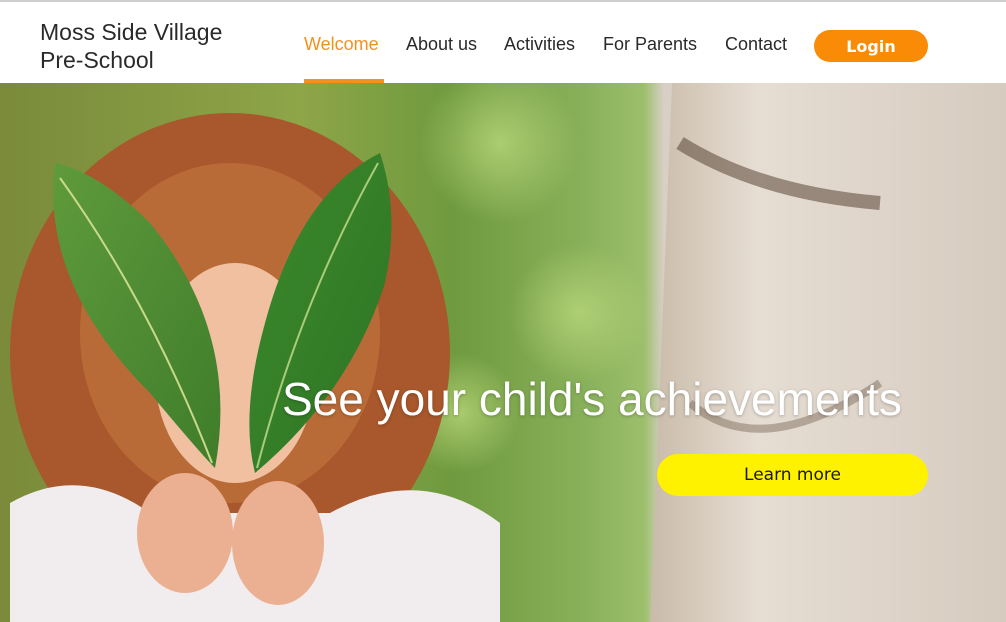 This screenshot has height=622, width=1006. I want to click on nav-welcome: Welcome, so click(341, 44).